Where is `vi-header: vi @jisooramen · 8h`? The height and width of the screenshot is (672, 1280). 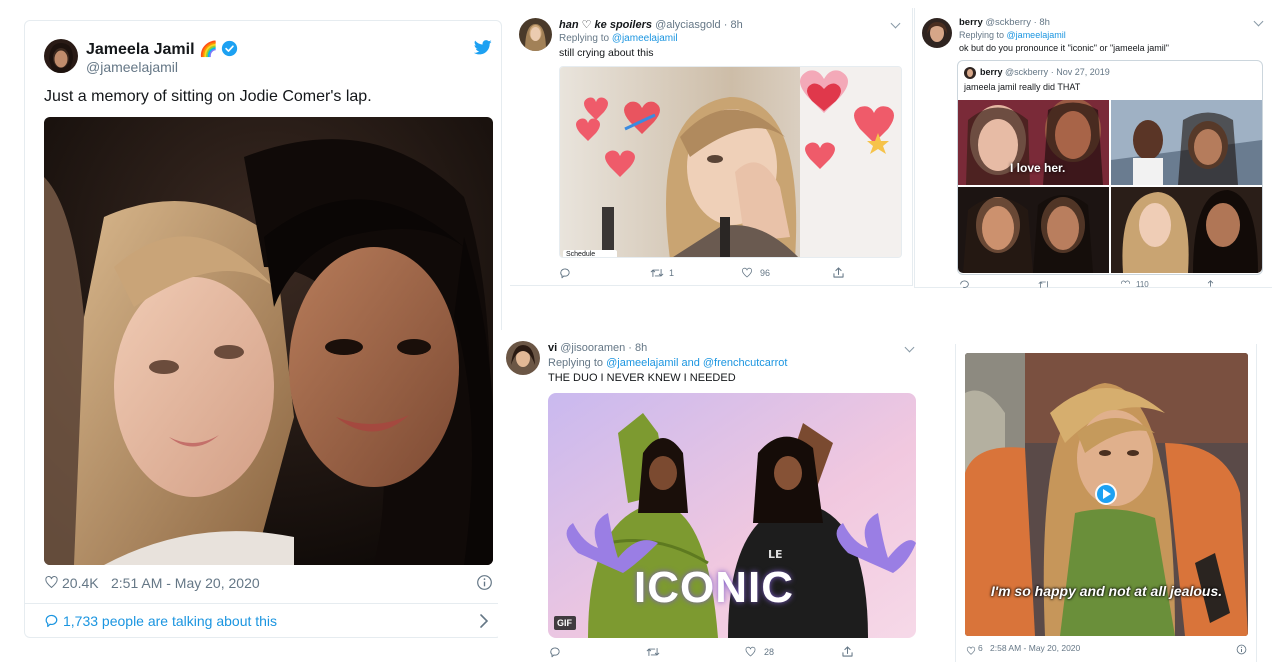 vi-header: vi @jisooramen · 8h is located at coordinates (597, 348).